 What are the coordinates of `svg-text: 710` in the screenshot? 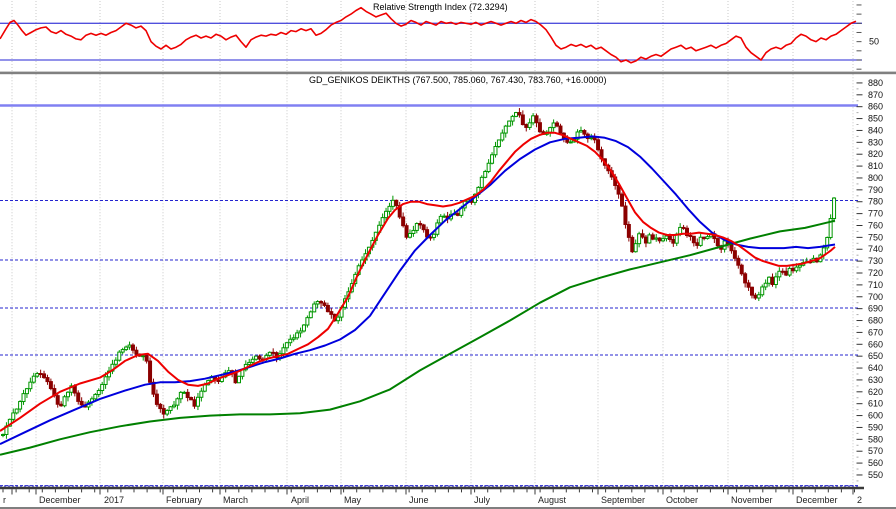 It's located at (875, 285).